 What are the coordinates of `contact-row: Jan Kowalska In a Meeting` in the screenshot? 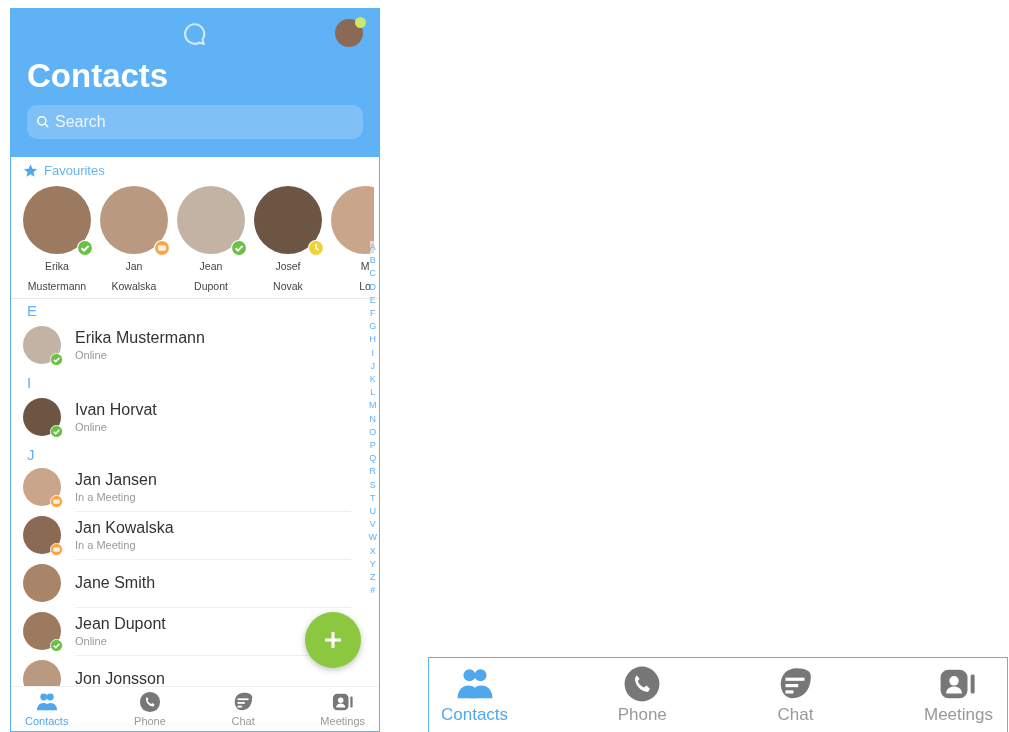 It's located at (187, 535).